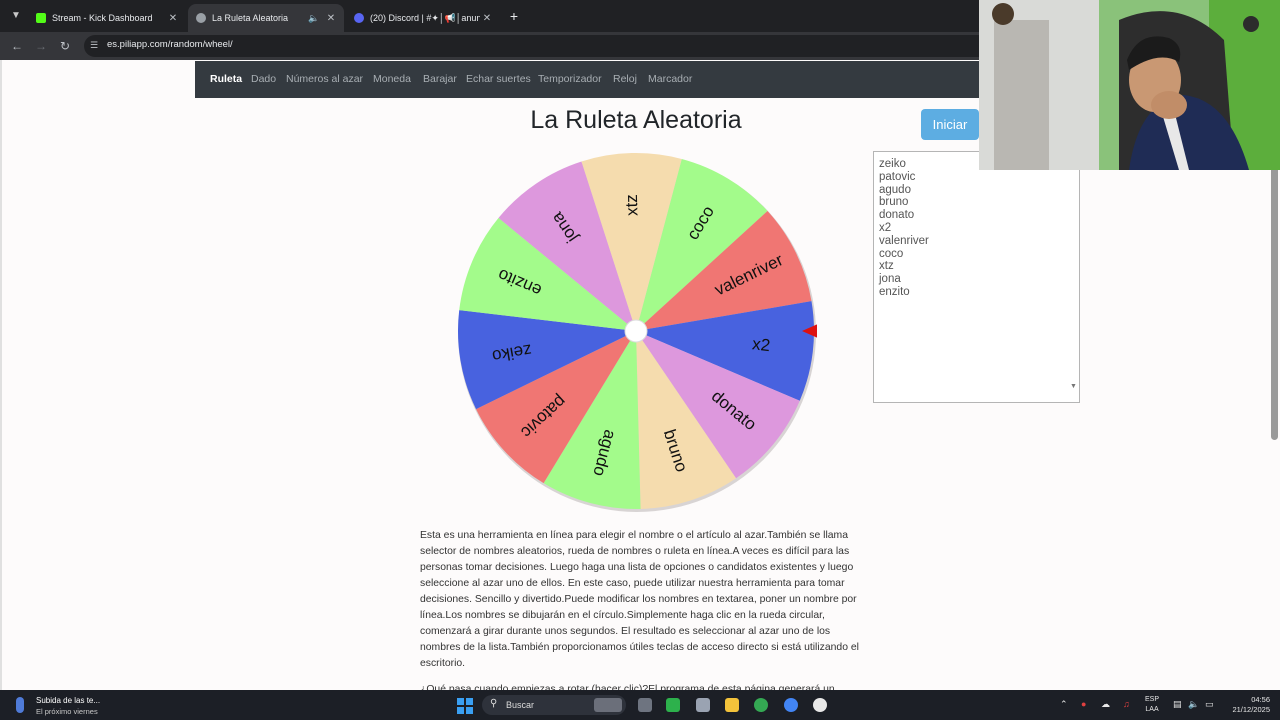 Image resolution: width=1280 pixels, height=720 pixels. What do you see at coordinates (41, 46) in the screenshot?
I see `forward-arrow-icon: →` at bounding box center [41, 46].